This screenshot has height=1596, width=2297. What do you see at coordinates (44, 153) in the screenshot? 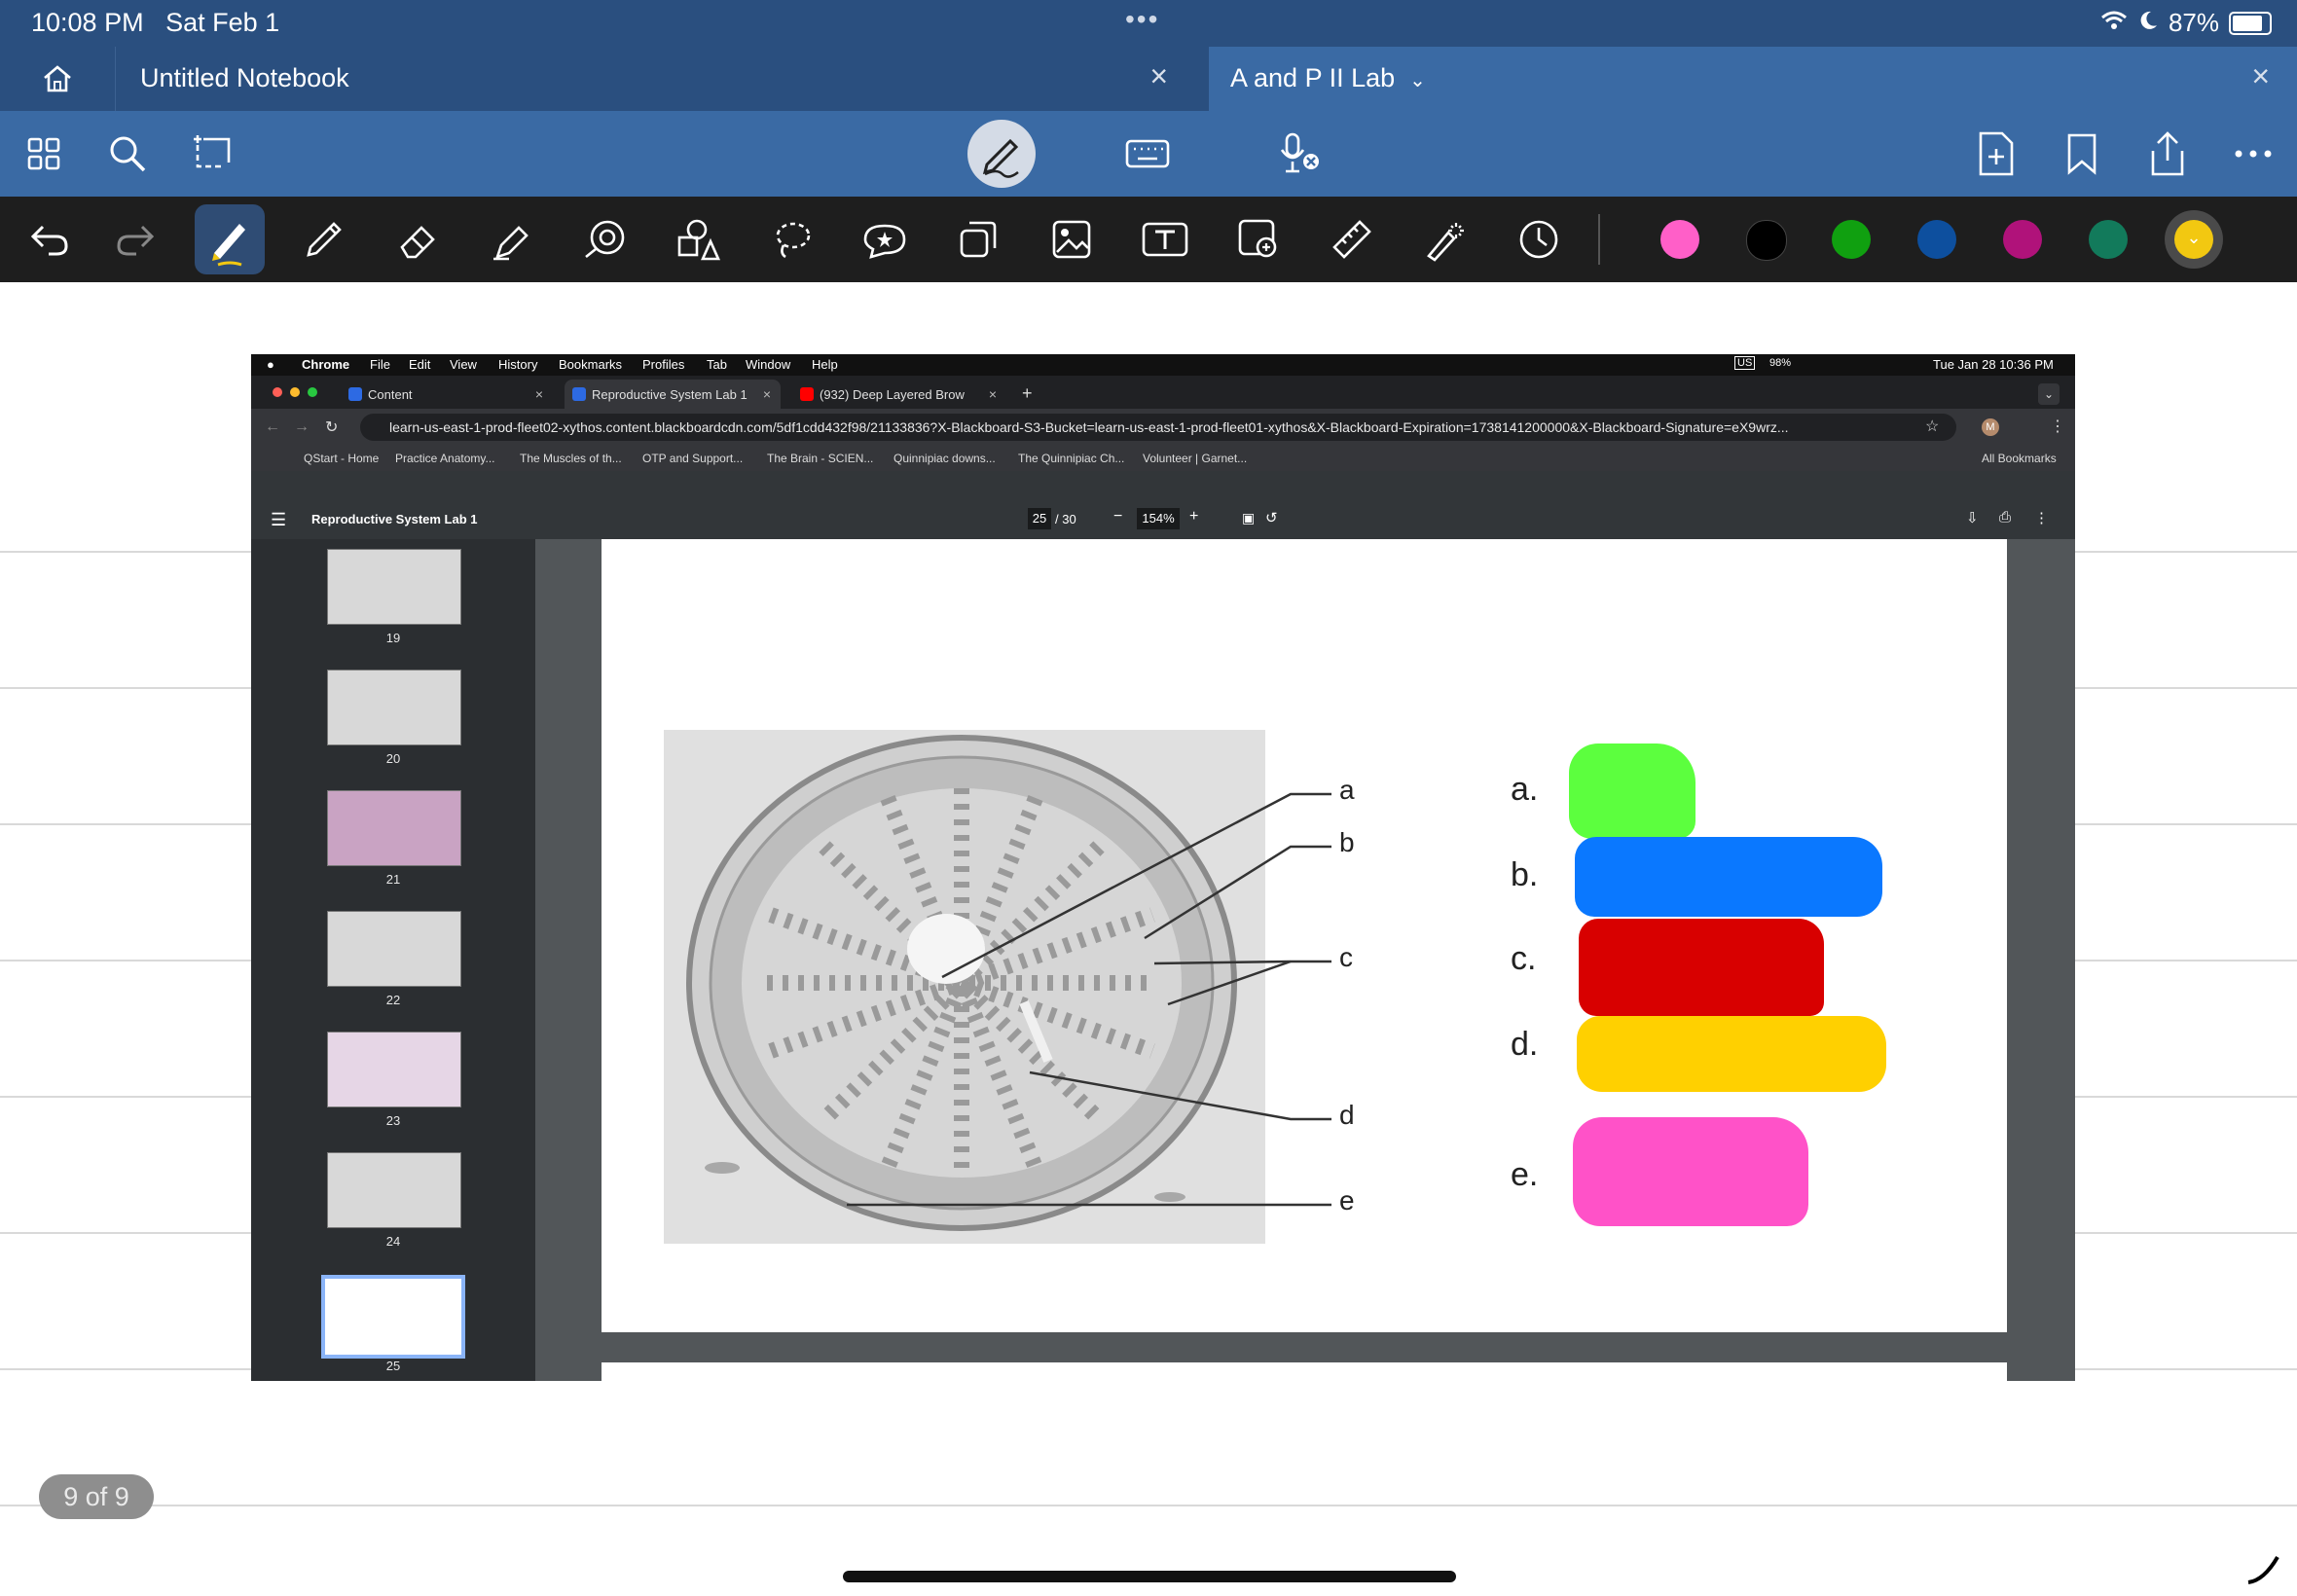
I see `grid-icon` at bounding box center [44, 153].